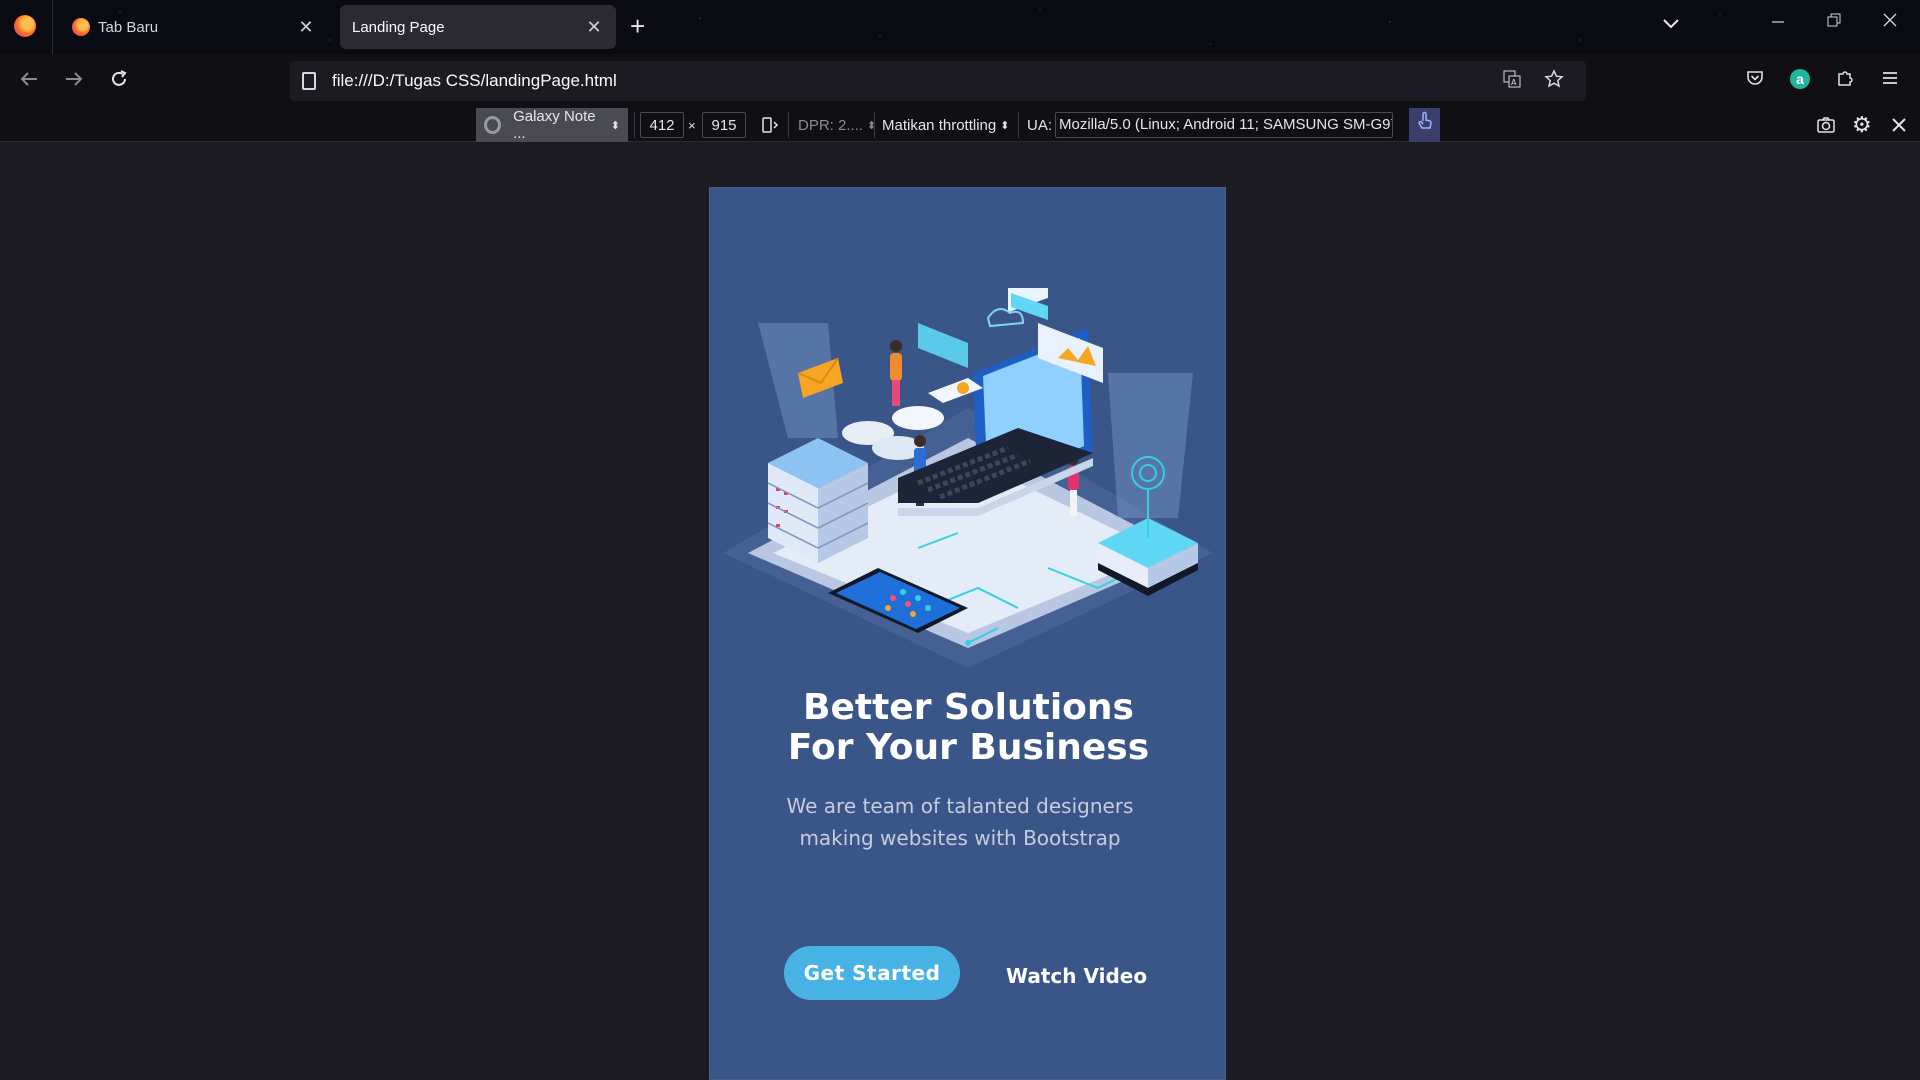 The height and width of the screenshot is (1080, 1920). I want to click on touch-simulation-icon, so click(1424, 125).